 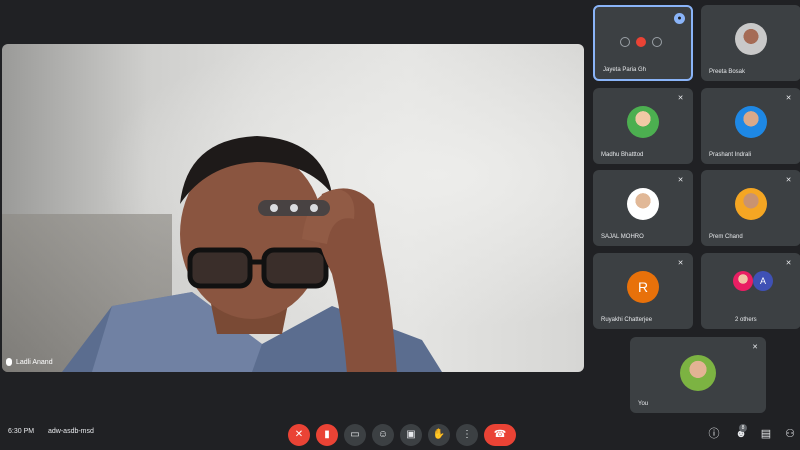 What do you see at coordinates (500, 435) in the screenshot?
I see `hangup-icon: ☎` at bounding box center [500, 435].